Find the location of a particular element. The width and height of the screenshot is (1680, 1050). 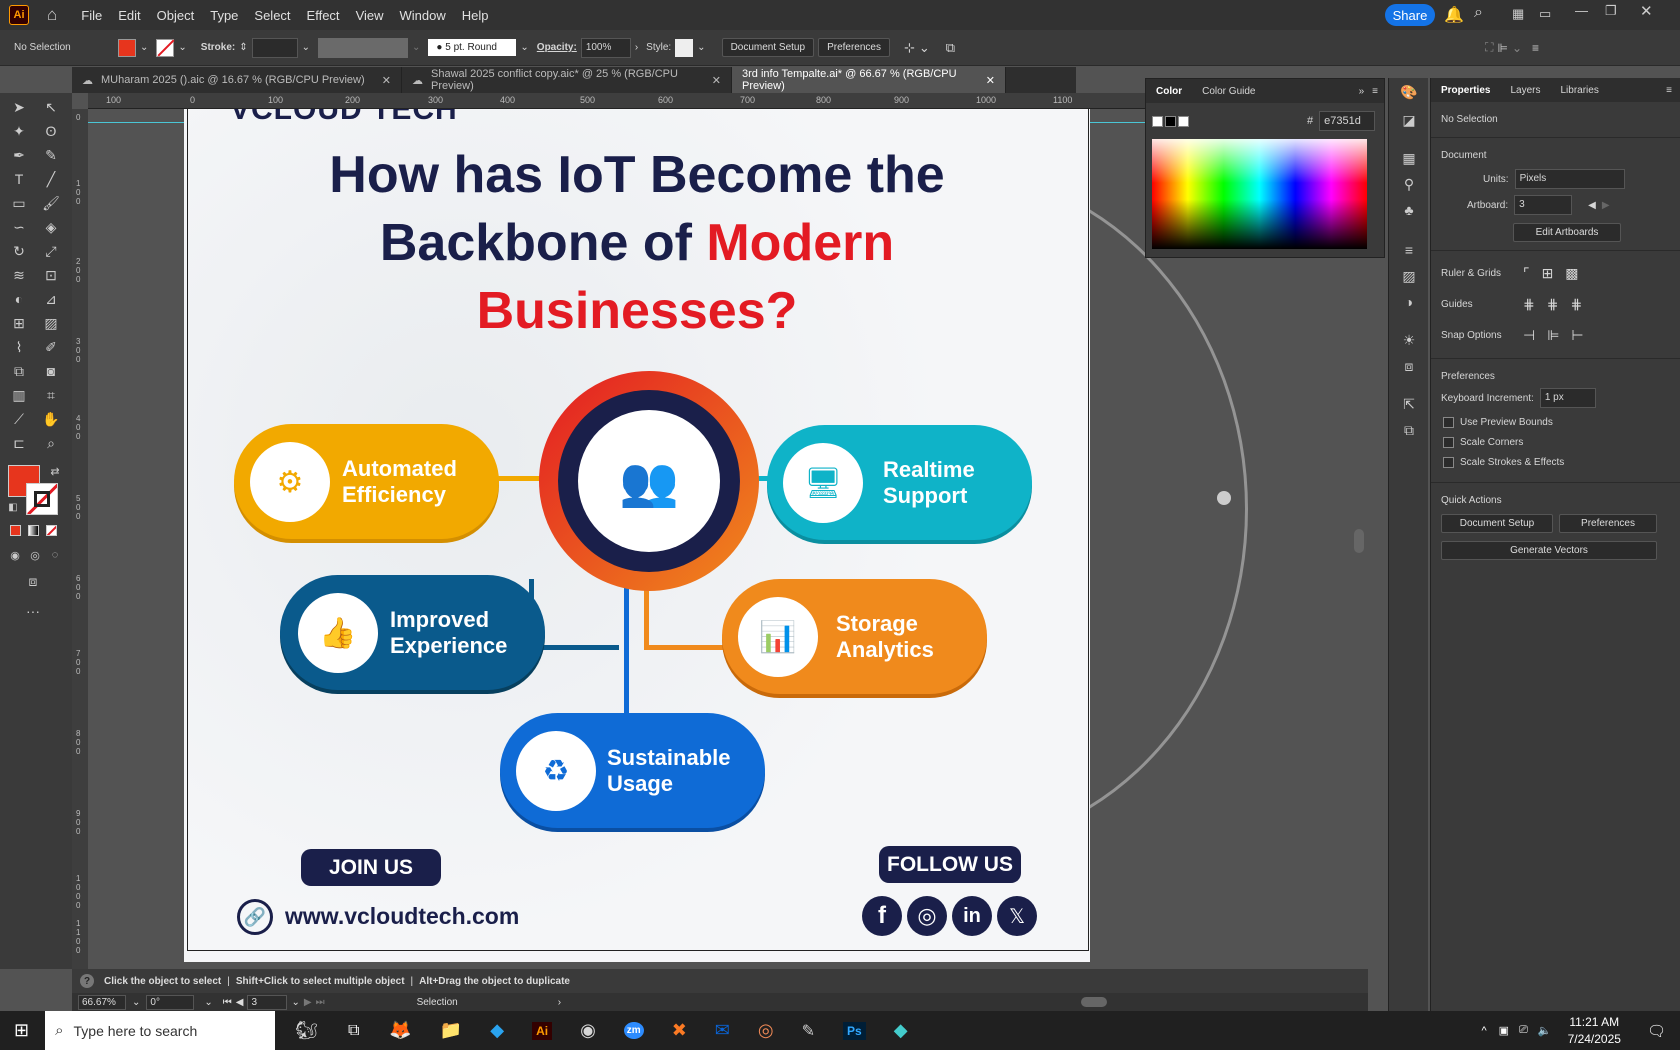

zoom-icon: ⌕ is located at coordinates (51, 443).